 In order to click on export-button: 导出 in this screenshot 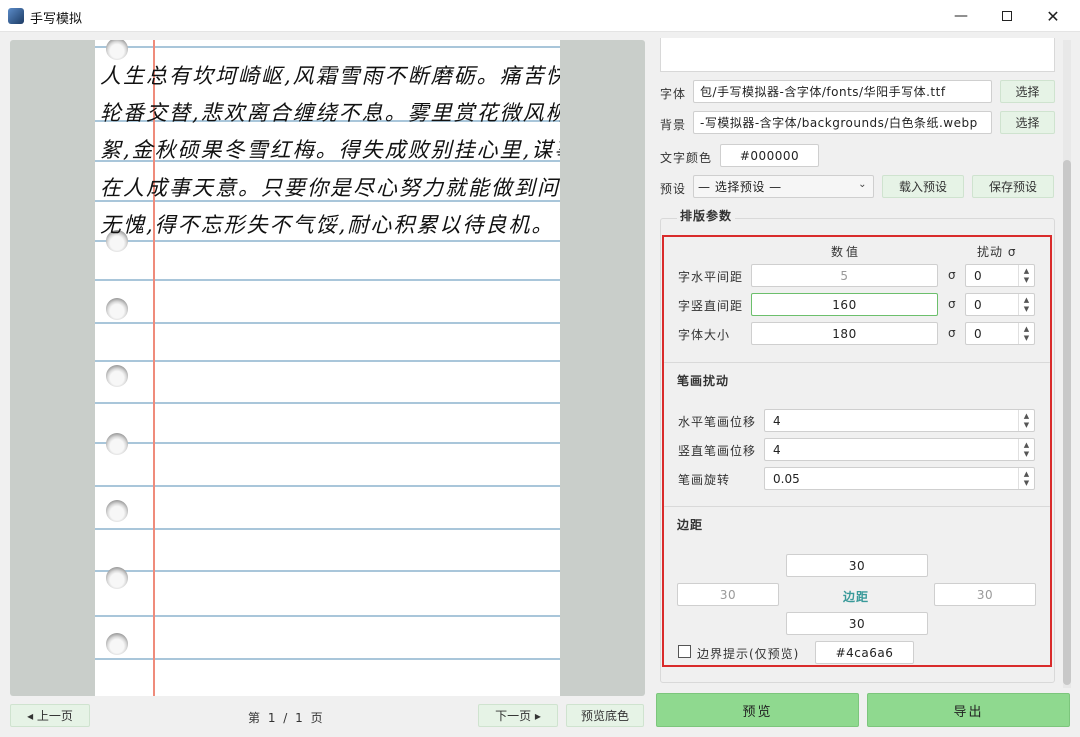, I will do `click(968, 710)`.